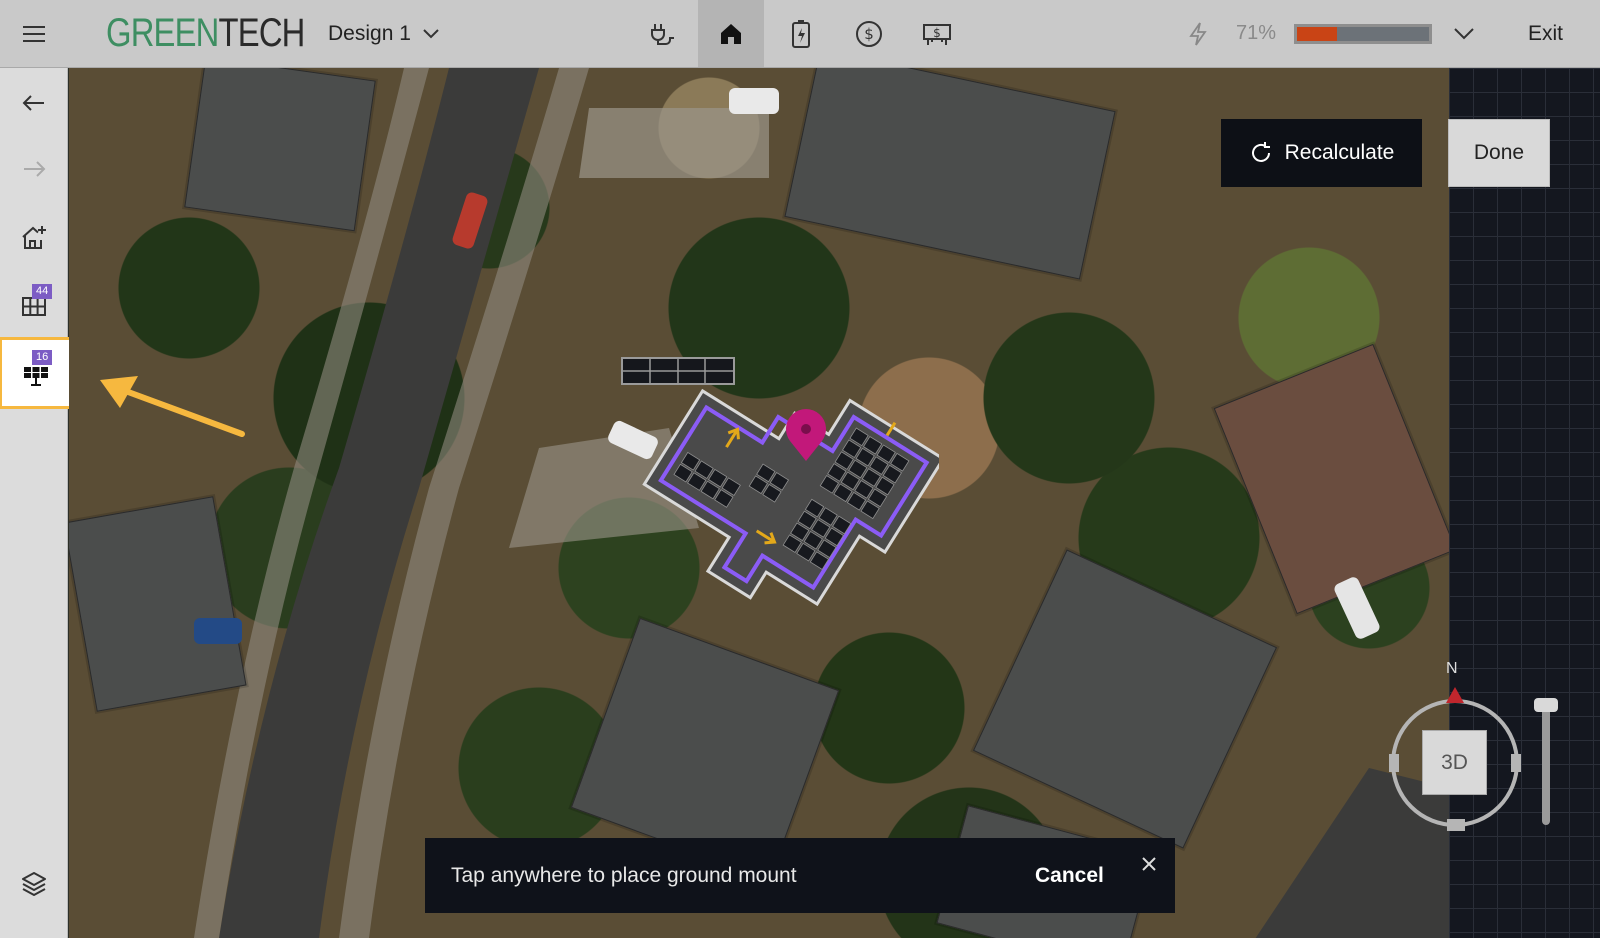 Image resolution: width=1600 pixels, height=938 pixels. Describe the element at coordinates (1499, 153) in the screenshot. I see `done-button: Done` at that location.